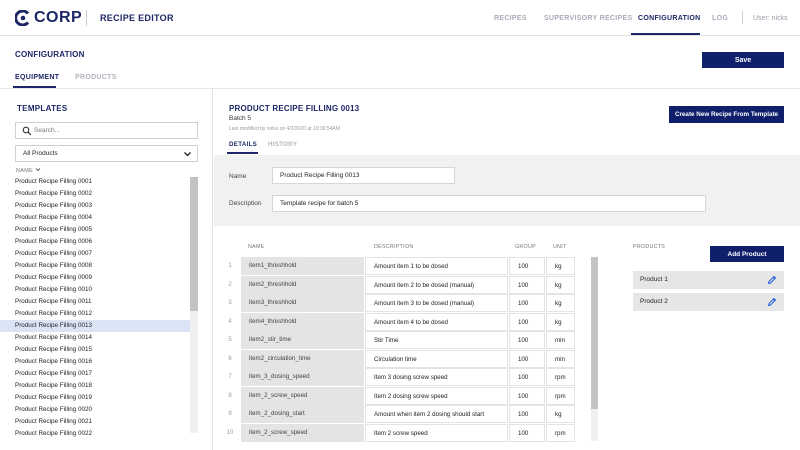 The width and height of the screenshot is (800, 450). What do you see at coordinates (747, 254) in the screenshot?
I see `add-product-button: Add Product` at bounding box center [747, 254].